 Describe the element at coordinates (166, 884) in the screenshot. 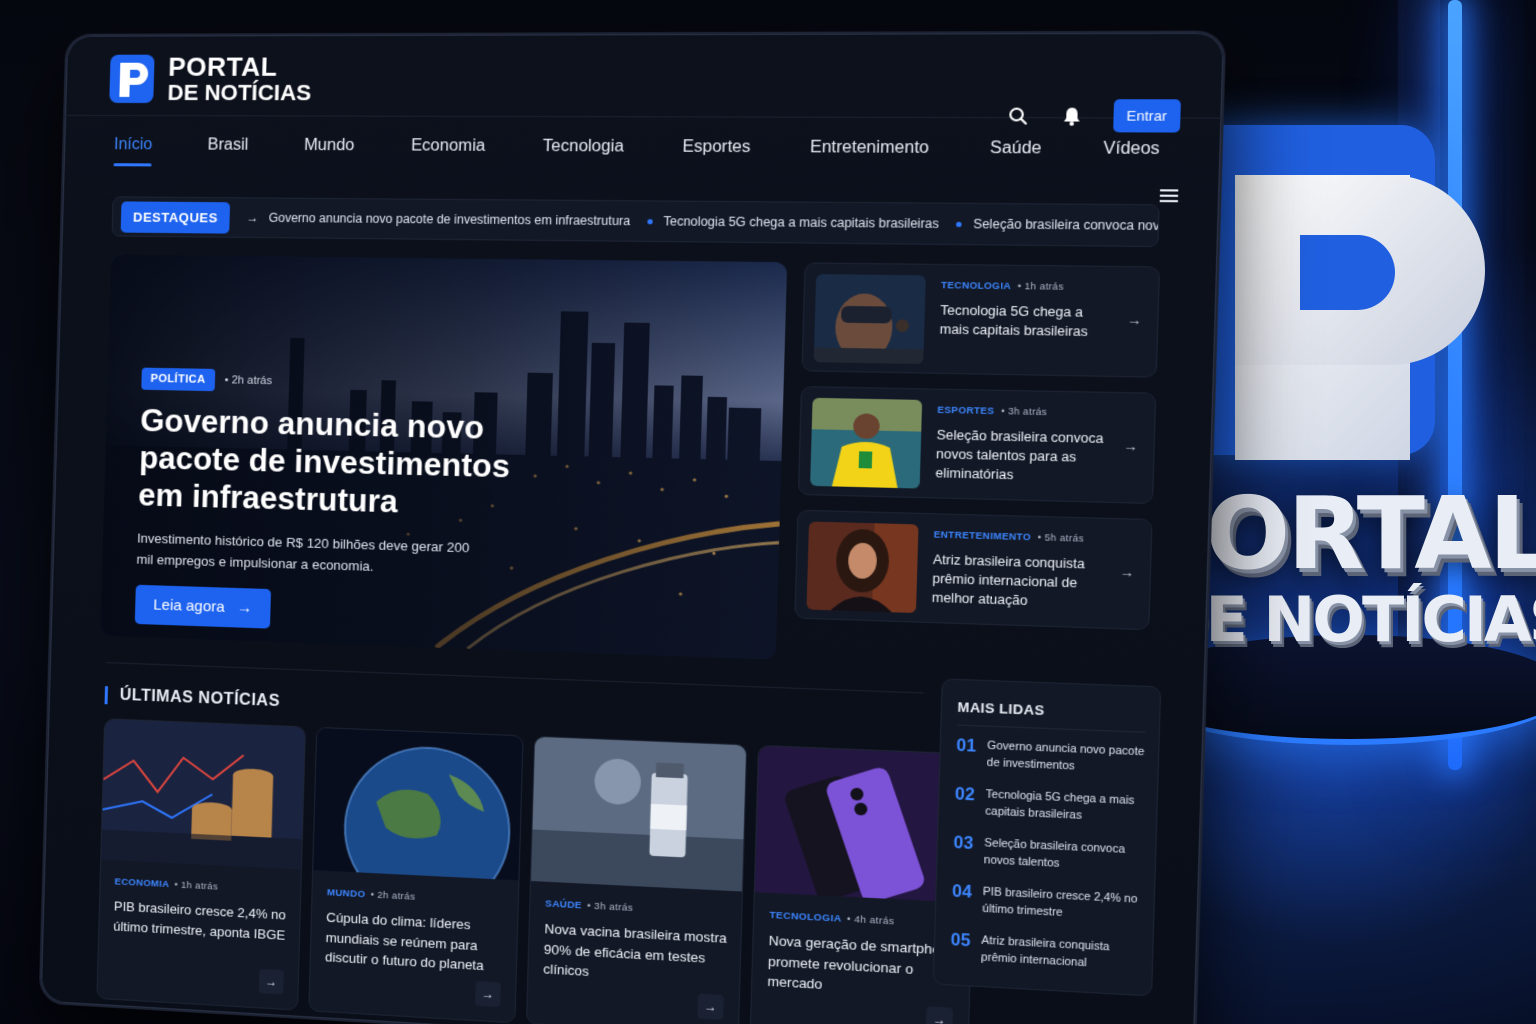

I see `news-card-meta: ECONOMIA • 1h atrás` at that location.